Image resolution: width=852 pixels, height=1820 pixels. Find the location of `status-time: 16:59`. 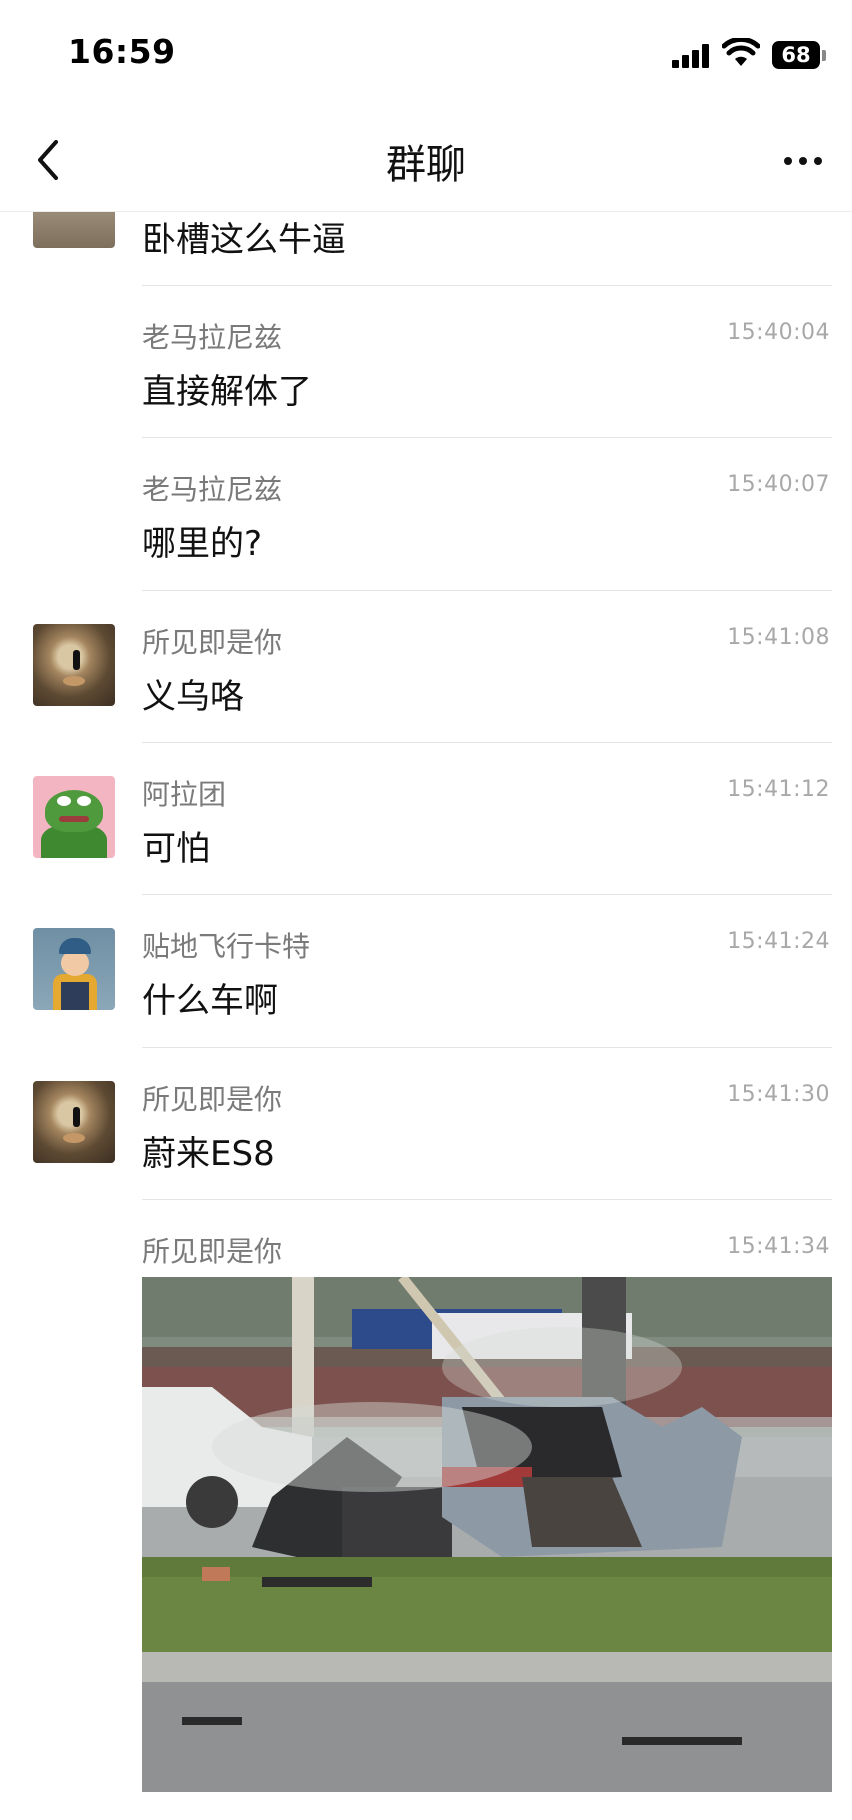

status-time: 16:59 is located at coordinates (122, 51).